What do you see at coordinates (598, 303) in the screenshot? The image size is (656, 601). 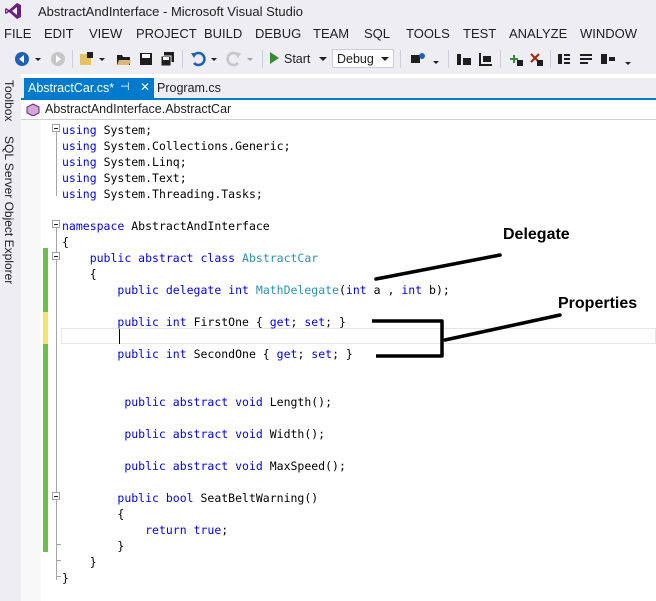 I see `properties-annotation: Properties` at bounding box center [598, 303].